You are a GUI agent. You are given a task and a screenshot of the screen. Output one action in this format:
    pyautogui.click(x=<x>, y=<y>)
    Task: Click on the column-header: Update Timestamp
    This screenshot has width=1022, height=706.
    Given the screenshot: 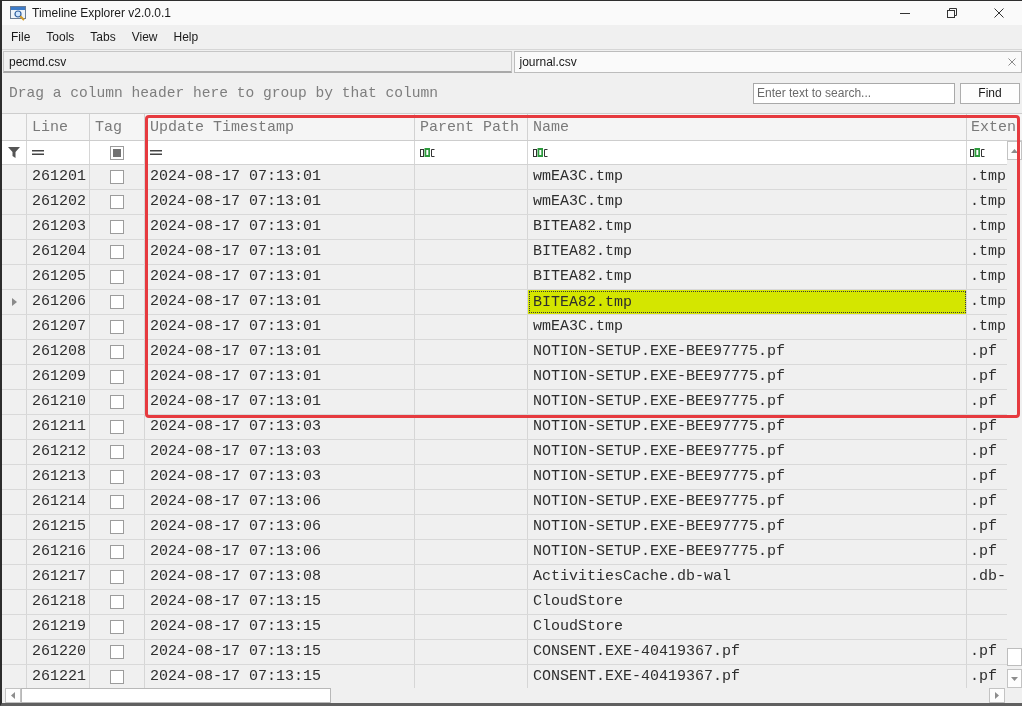 What is the action you would take?
    pyautogui.click(x=222, y=127)
    